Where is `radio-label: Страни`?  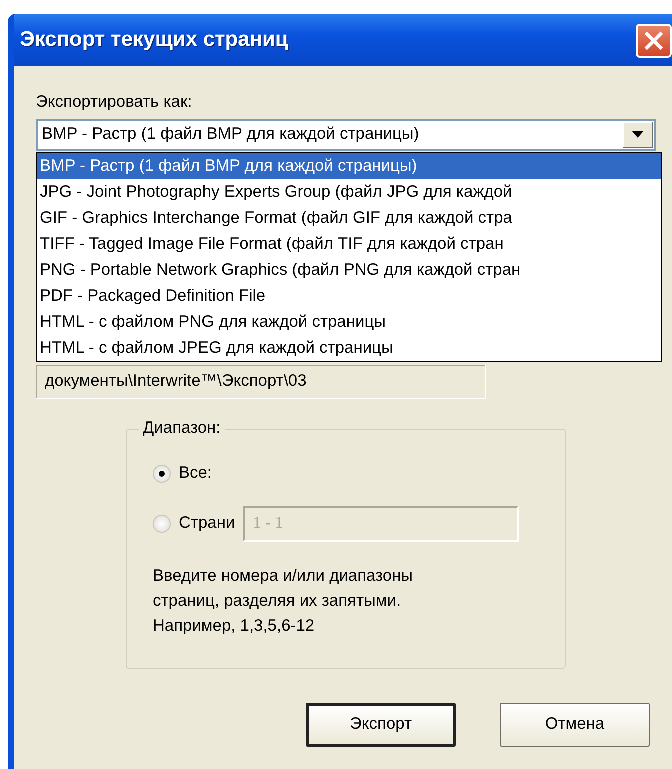 radio-label: Страни is located at coordinates (207, 523).